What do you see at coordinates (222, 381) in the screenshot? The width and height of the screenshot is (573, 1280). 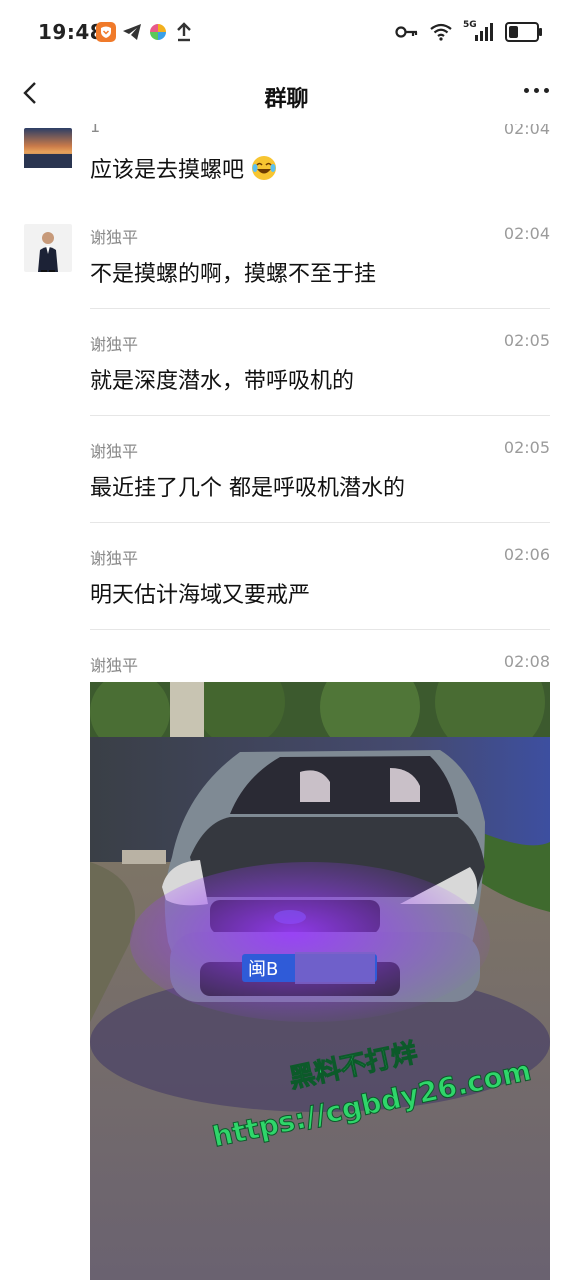 I see `message-text: 就是深度潜水，带呼吸机的` at bounding box center [222, 381].